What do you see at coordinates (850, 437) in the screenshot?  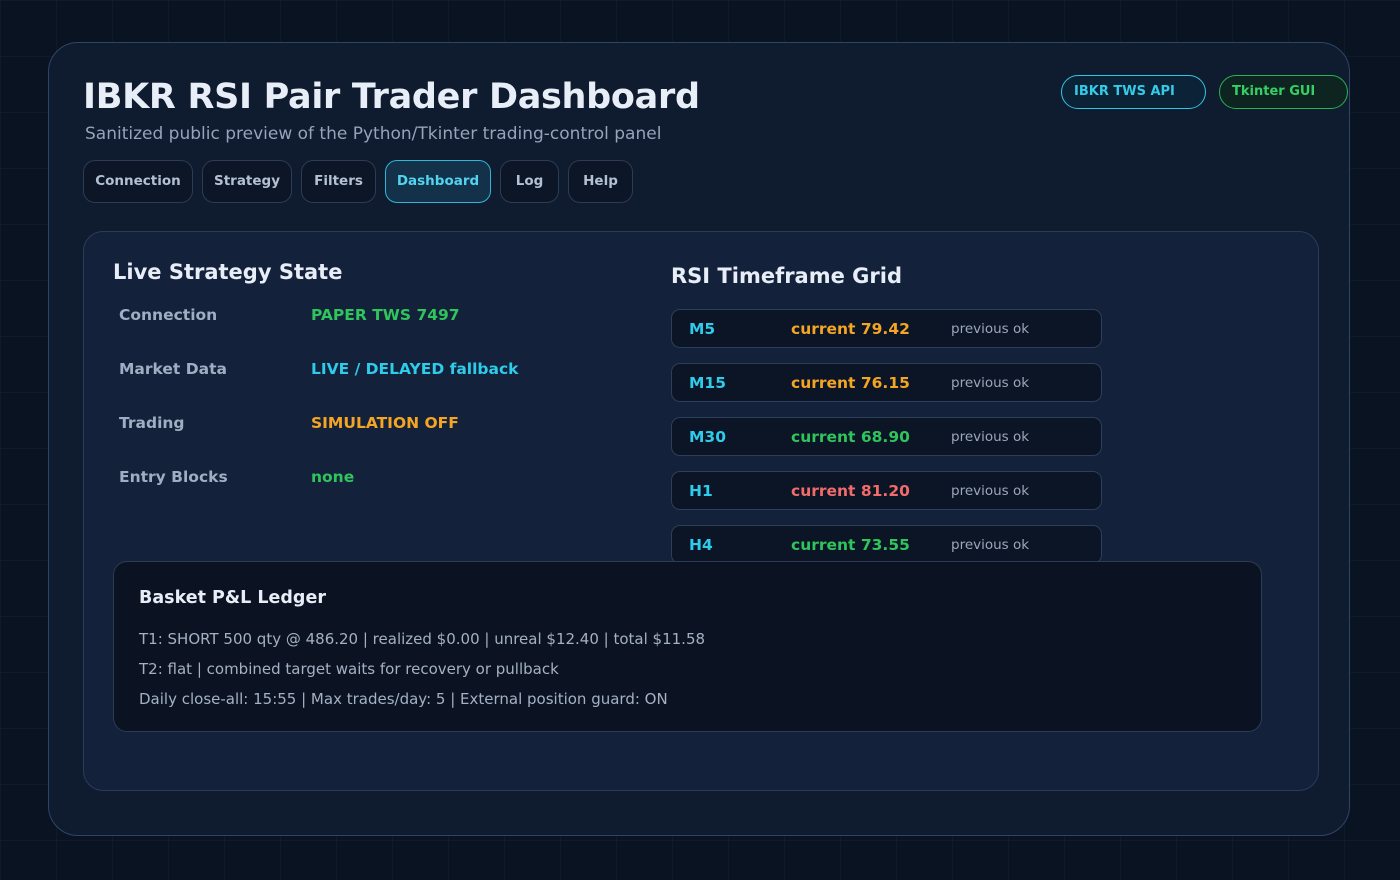 I see `rsi-current-value: current 68.90` at bounding box center [850, 437].